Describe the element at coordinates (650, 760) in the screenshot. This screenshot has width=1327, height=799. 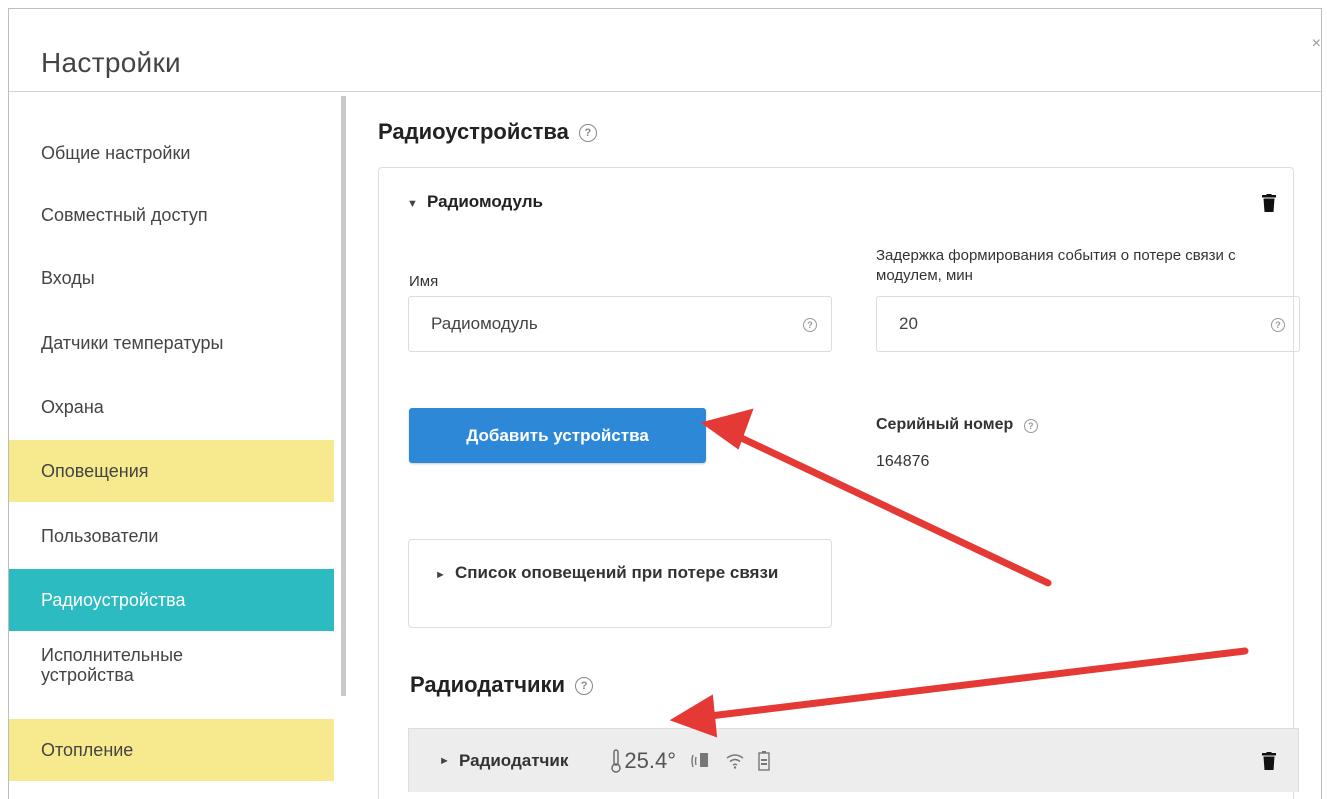
I see `sensor-temperature: 25.4°` at that location.